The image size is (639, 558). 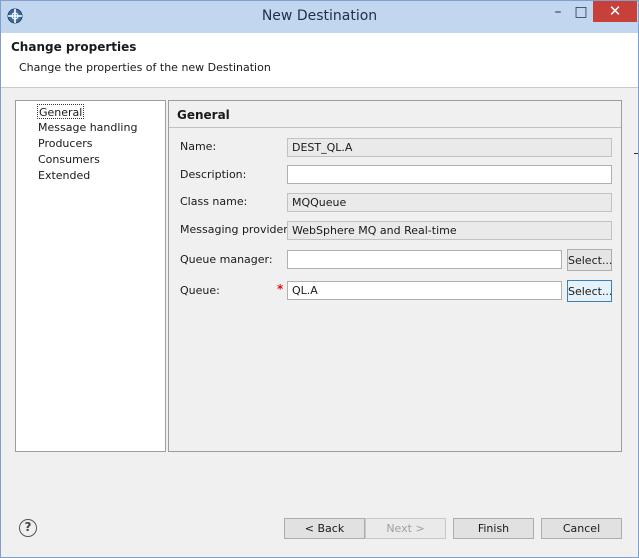 What do you see at coordinates (449, 202) in the screenshot?
I see `class-name-field` at bounding box center [449, 202].